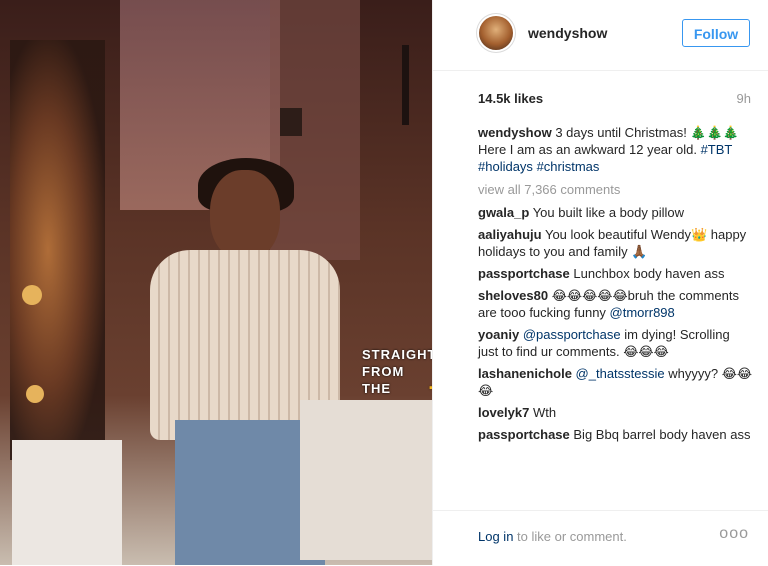 The width and height of the screenshot is (768, 566). I want to click on post-timestamp: 9h, so click(744, 98).